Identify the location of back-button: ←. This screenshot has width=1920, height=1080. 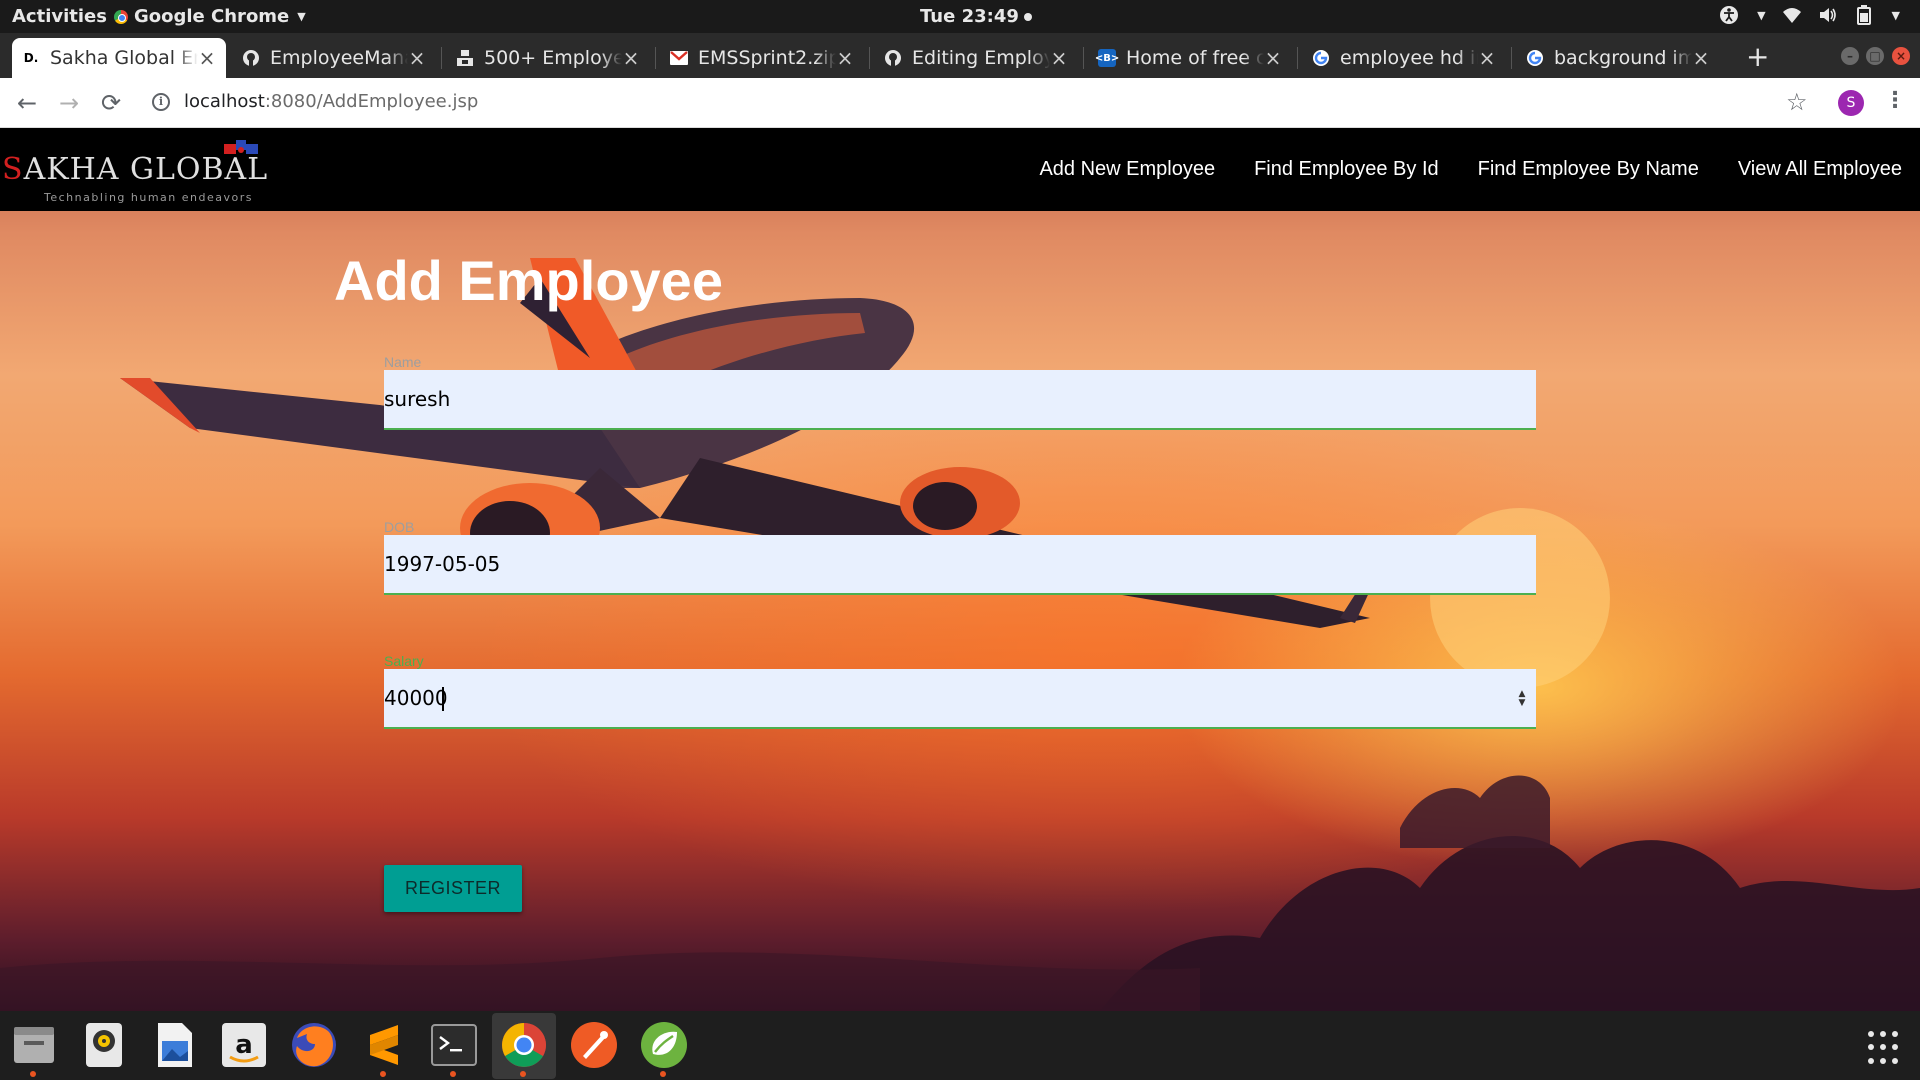
(27, 103).